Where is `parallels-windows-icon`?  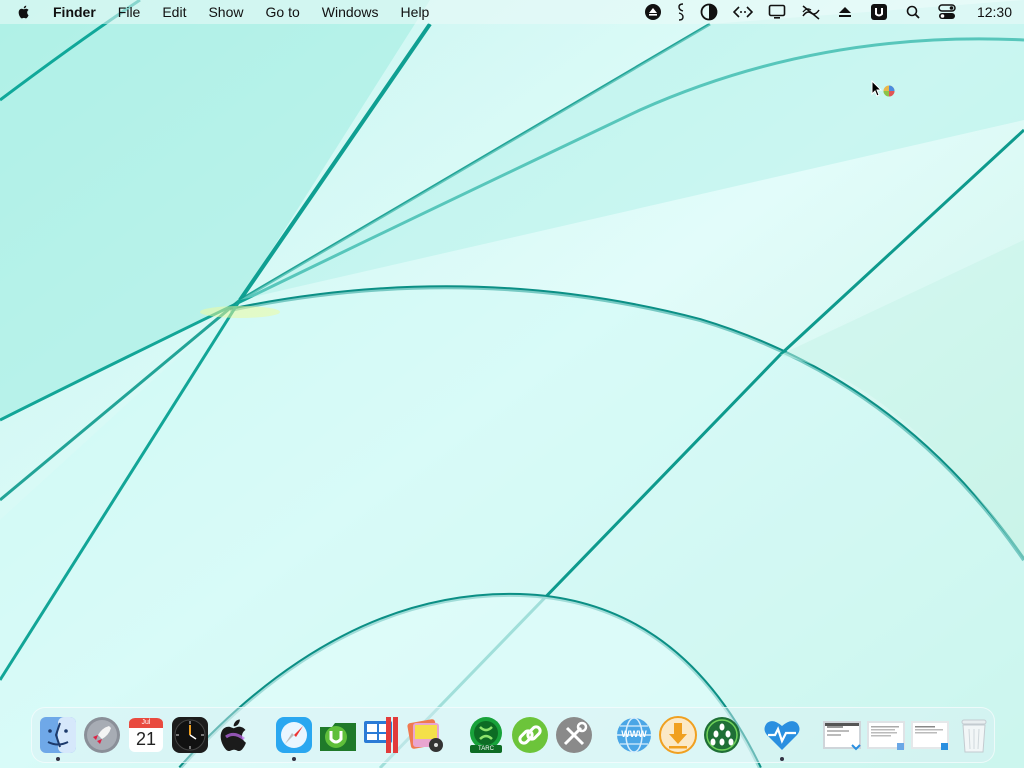 parallels-windows-icon is located at coordinates (381, 735).